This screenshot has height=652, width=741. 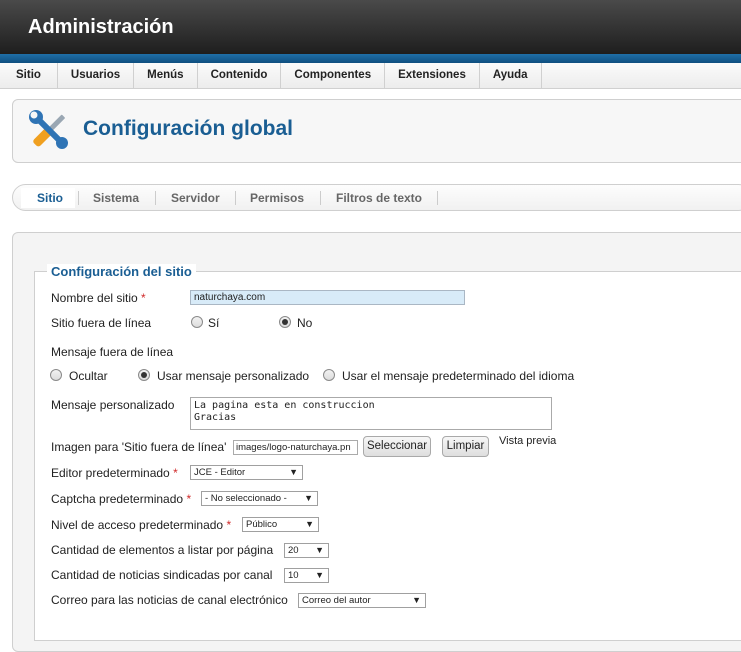 What do you see at coordinates (48, 129) in the screenshot?
I see `tools-icon` at bounding box center [48, 129].